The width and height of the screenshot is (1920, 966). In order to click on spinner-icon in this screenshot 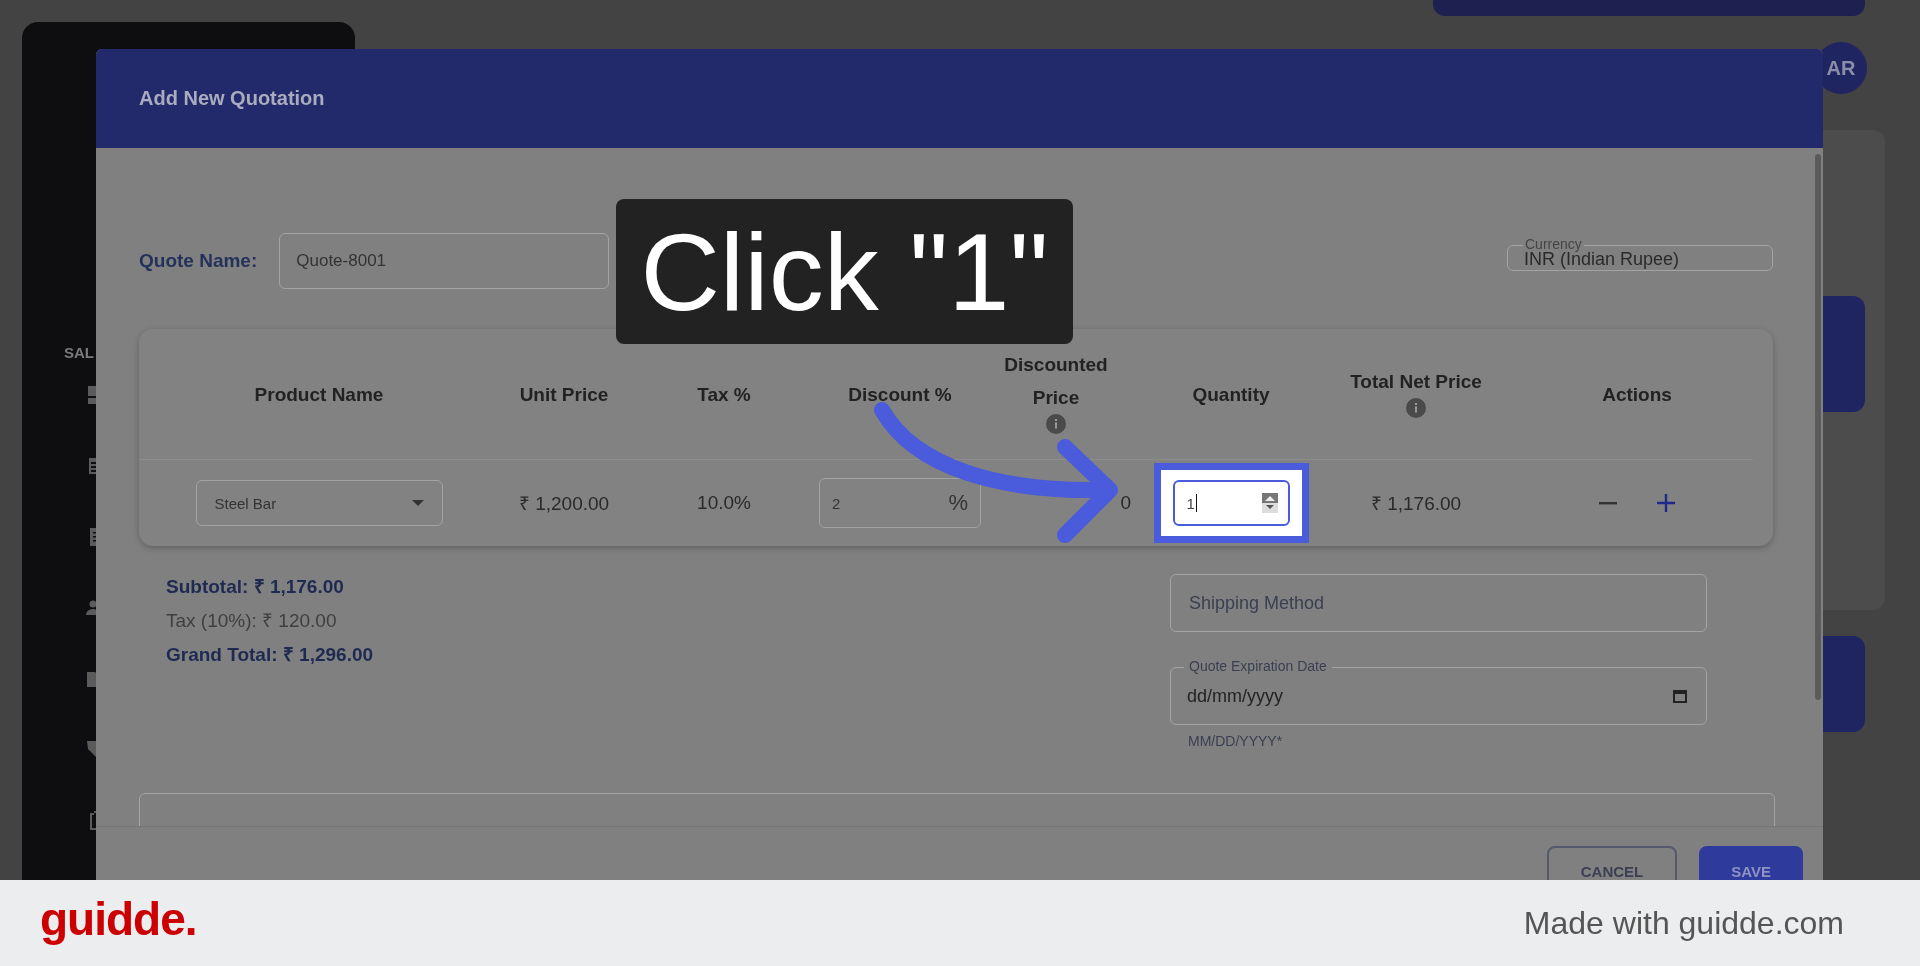, I will do `click(1269, 503)`.